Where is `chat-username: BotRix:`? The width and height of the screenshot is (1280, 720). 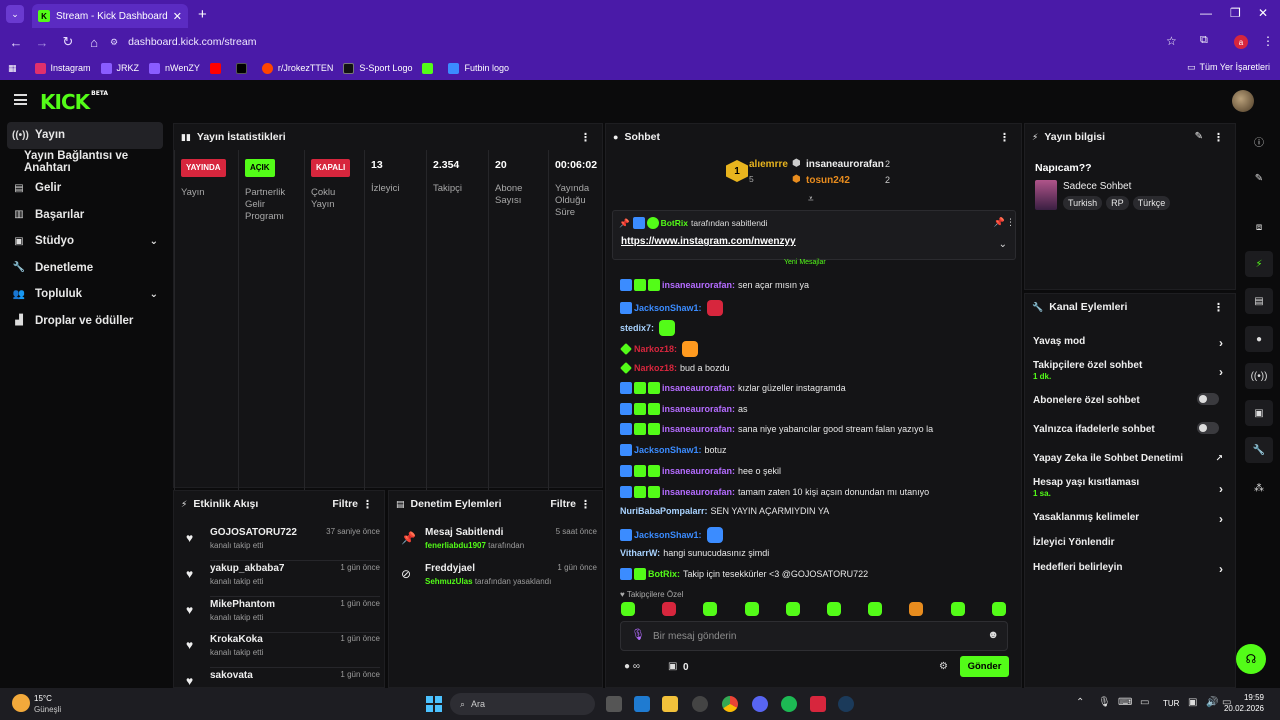
chat-username: BotRix: is located at coordinates (664, 574).